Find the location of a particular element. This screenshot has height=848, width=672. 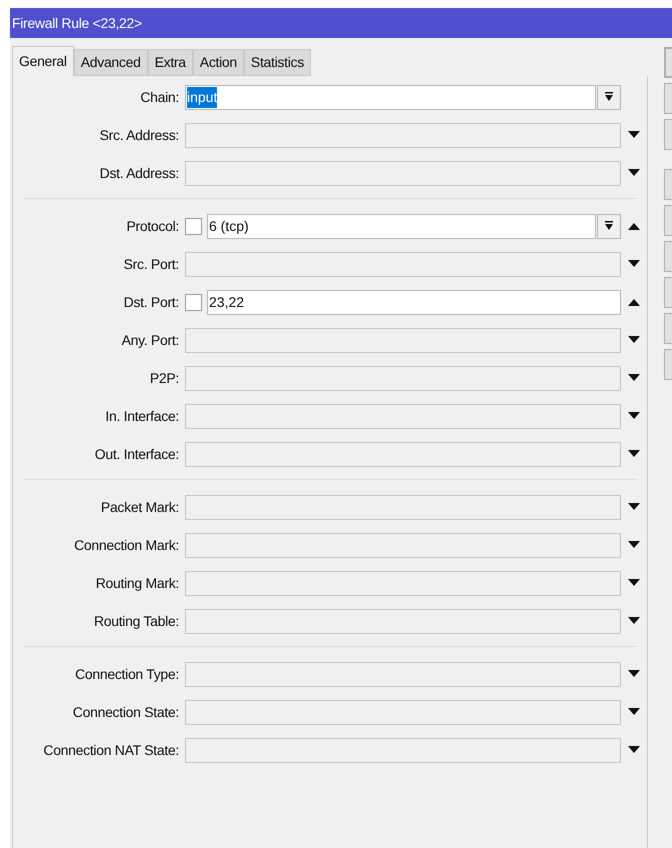

tab: Action is located at coordinates (218, 62).